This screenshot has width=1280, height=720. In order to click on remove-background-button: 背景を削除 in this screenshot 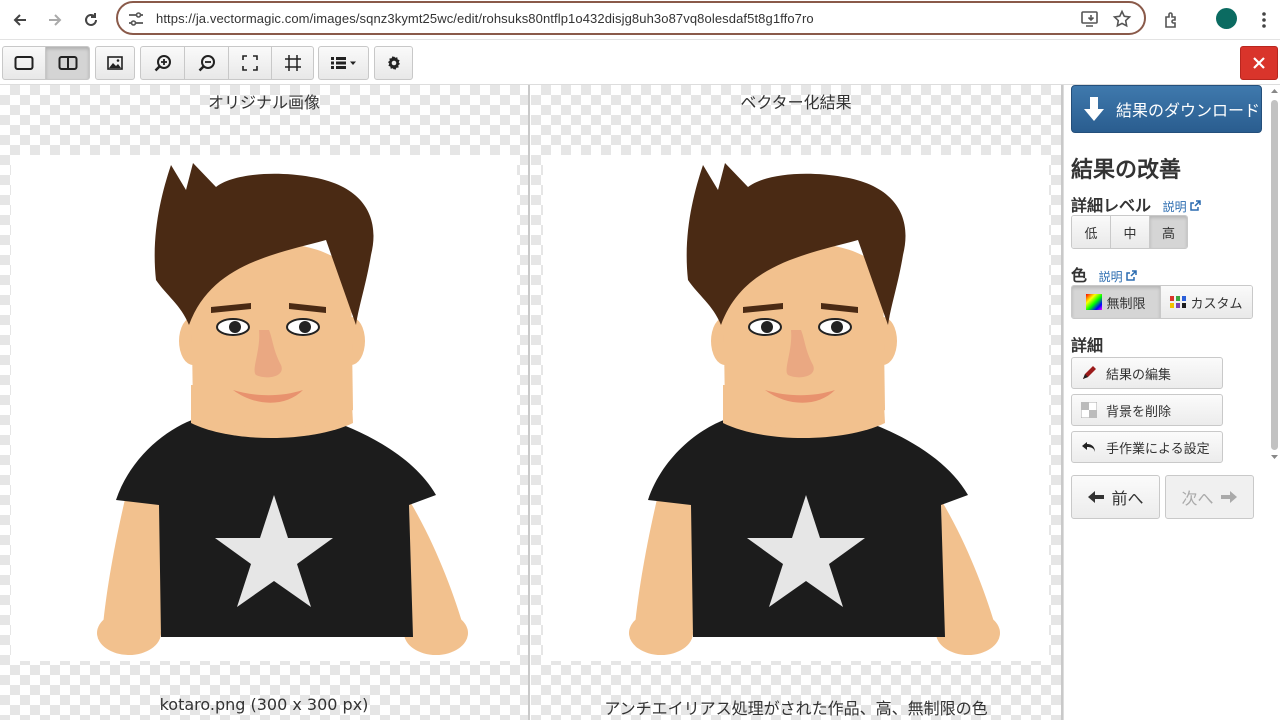, I will do `click(1147, 410)`.